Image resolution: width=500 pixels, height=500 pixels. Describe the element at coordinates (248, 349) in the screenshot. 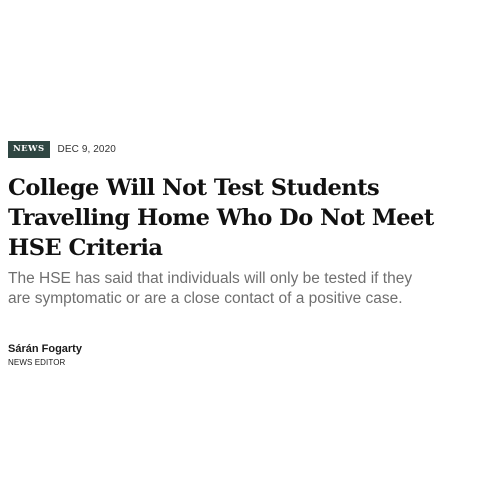

I see `author-name: Sárán Fogarty` at that location.